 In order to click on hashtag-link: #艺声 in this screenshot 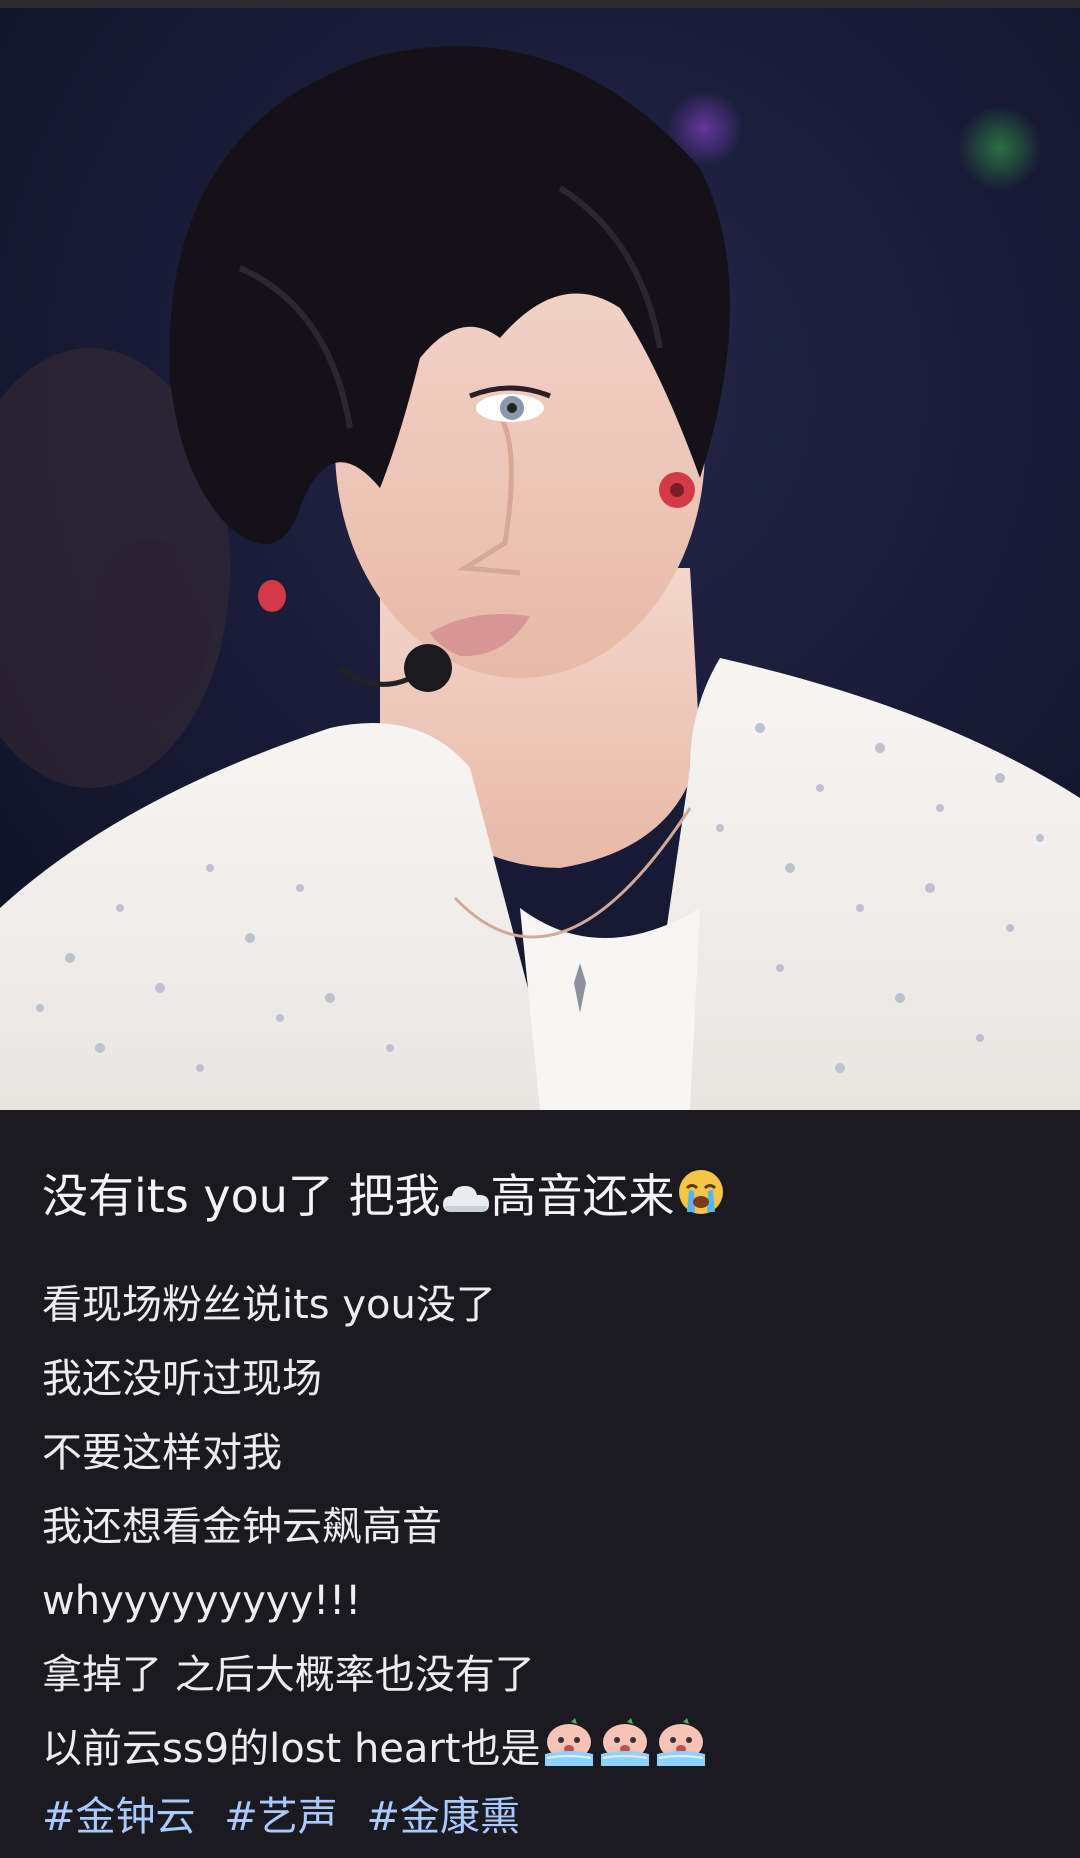, I will do `click(281, 1817)`.